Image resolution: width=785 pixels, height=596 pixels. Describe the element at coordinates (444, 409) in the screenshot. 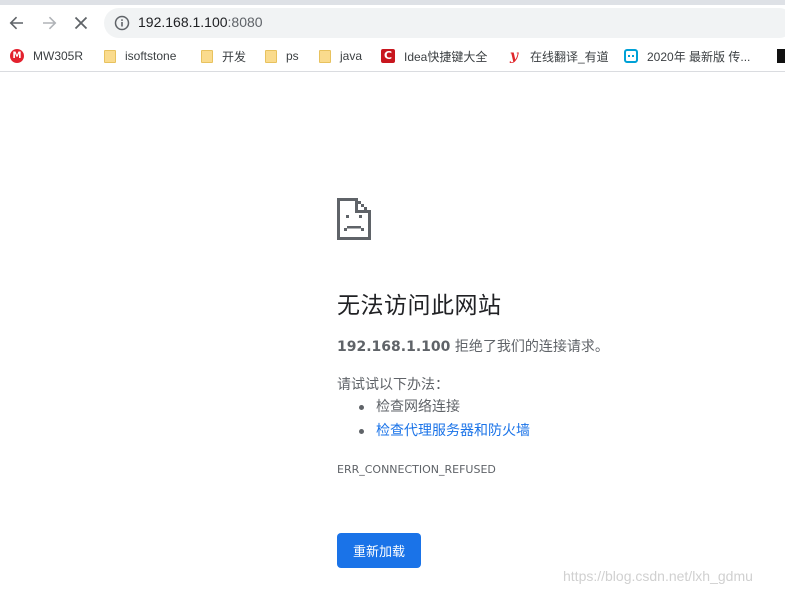

I see `suggestion-check-network: 检查网络连接` at that location.